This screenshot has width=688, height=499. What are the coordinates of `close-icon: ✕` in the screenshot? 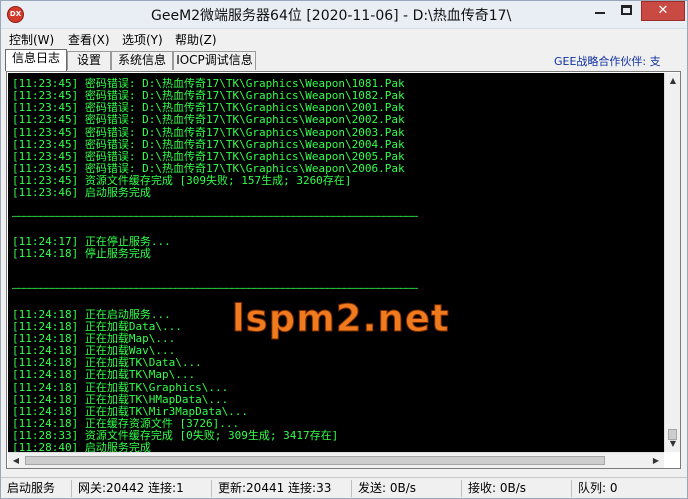 It's located at (663, 10).